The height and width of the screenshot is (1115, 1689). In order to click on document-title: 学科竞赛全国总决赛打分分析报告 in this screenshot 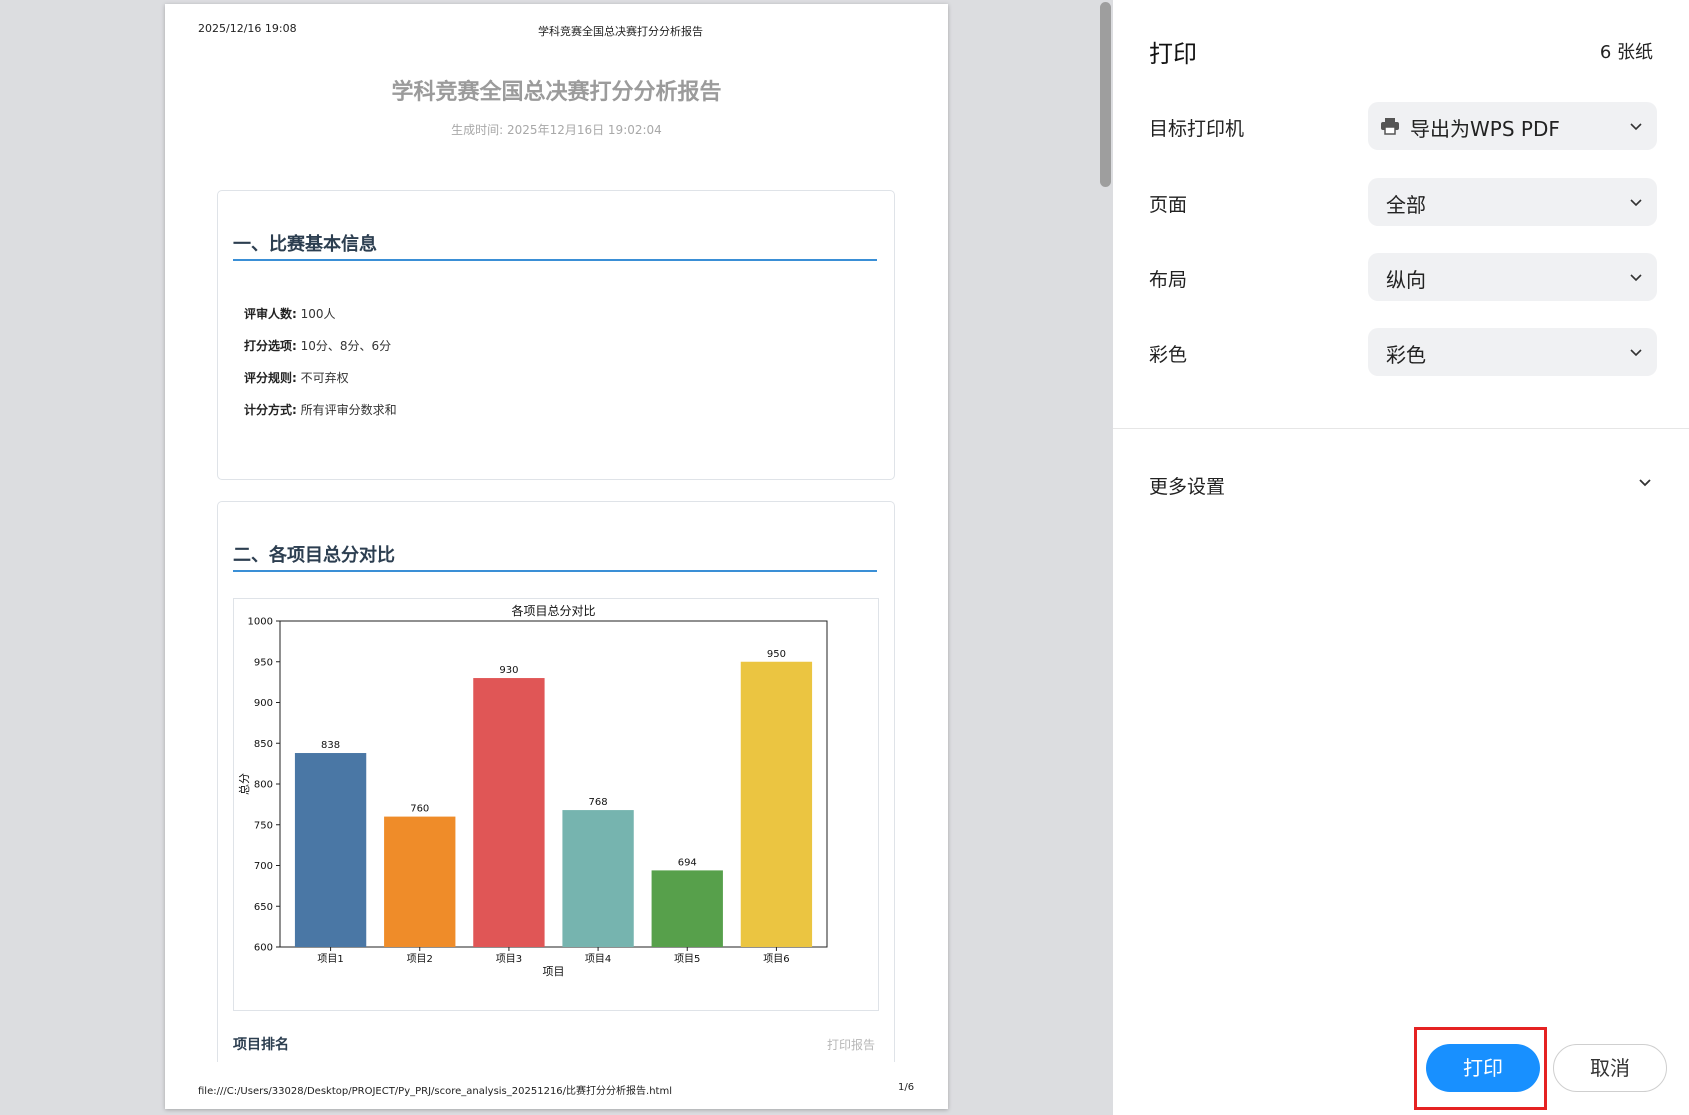, I will do `click(556, 92)`.